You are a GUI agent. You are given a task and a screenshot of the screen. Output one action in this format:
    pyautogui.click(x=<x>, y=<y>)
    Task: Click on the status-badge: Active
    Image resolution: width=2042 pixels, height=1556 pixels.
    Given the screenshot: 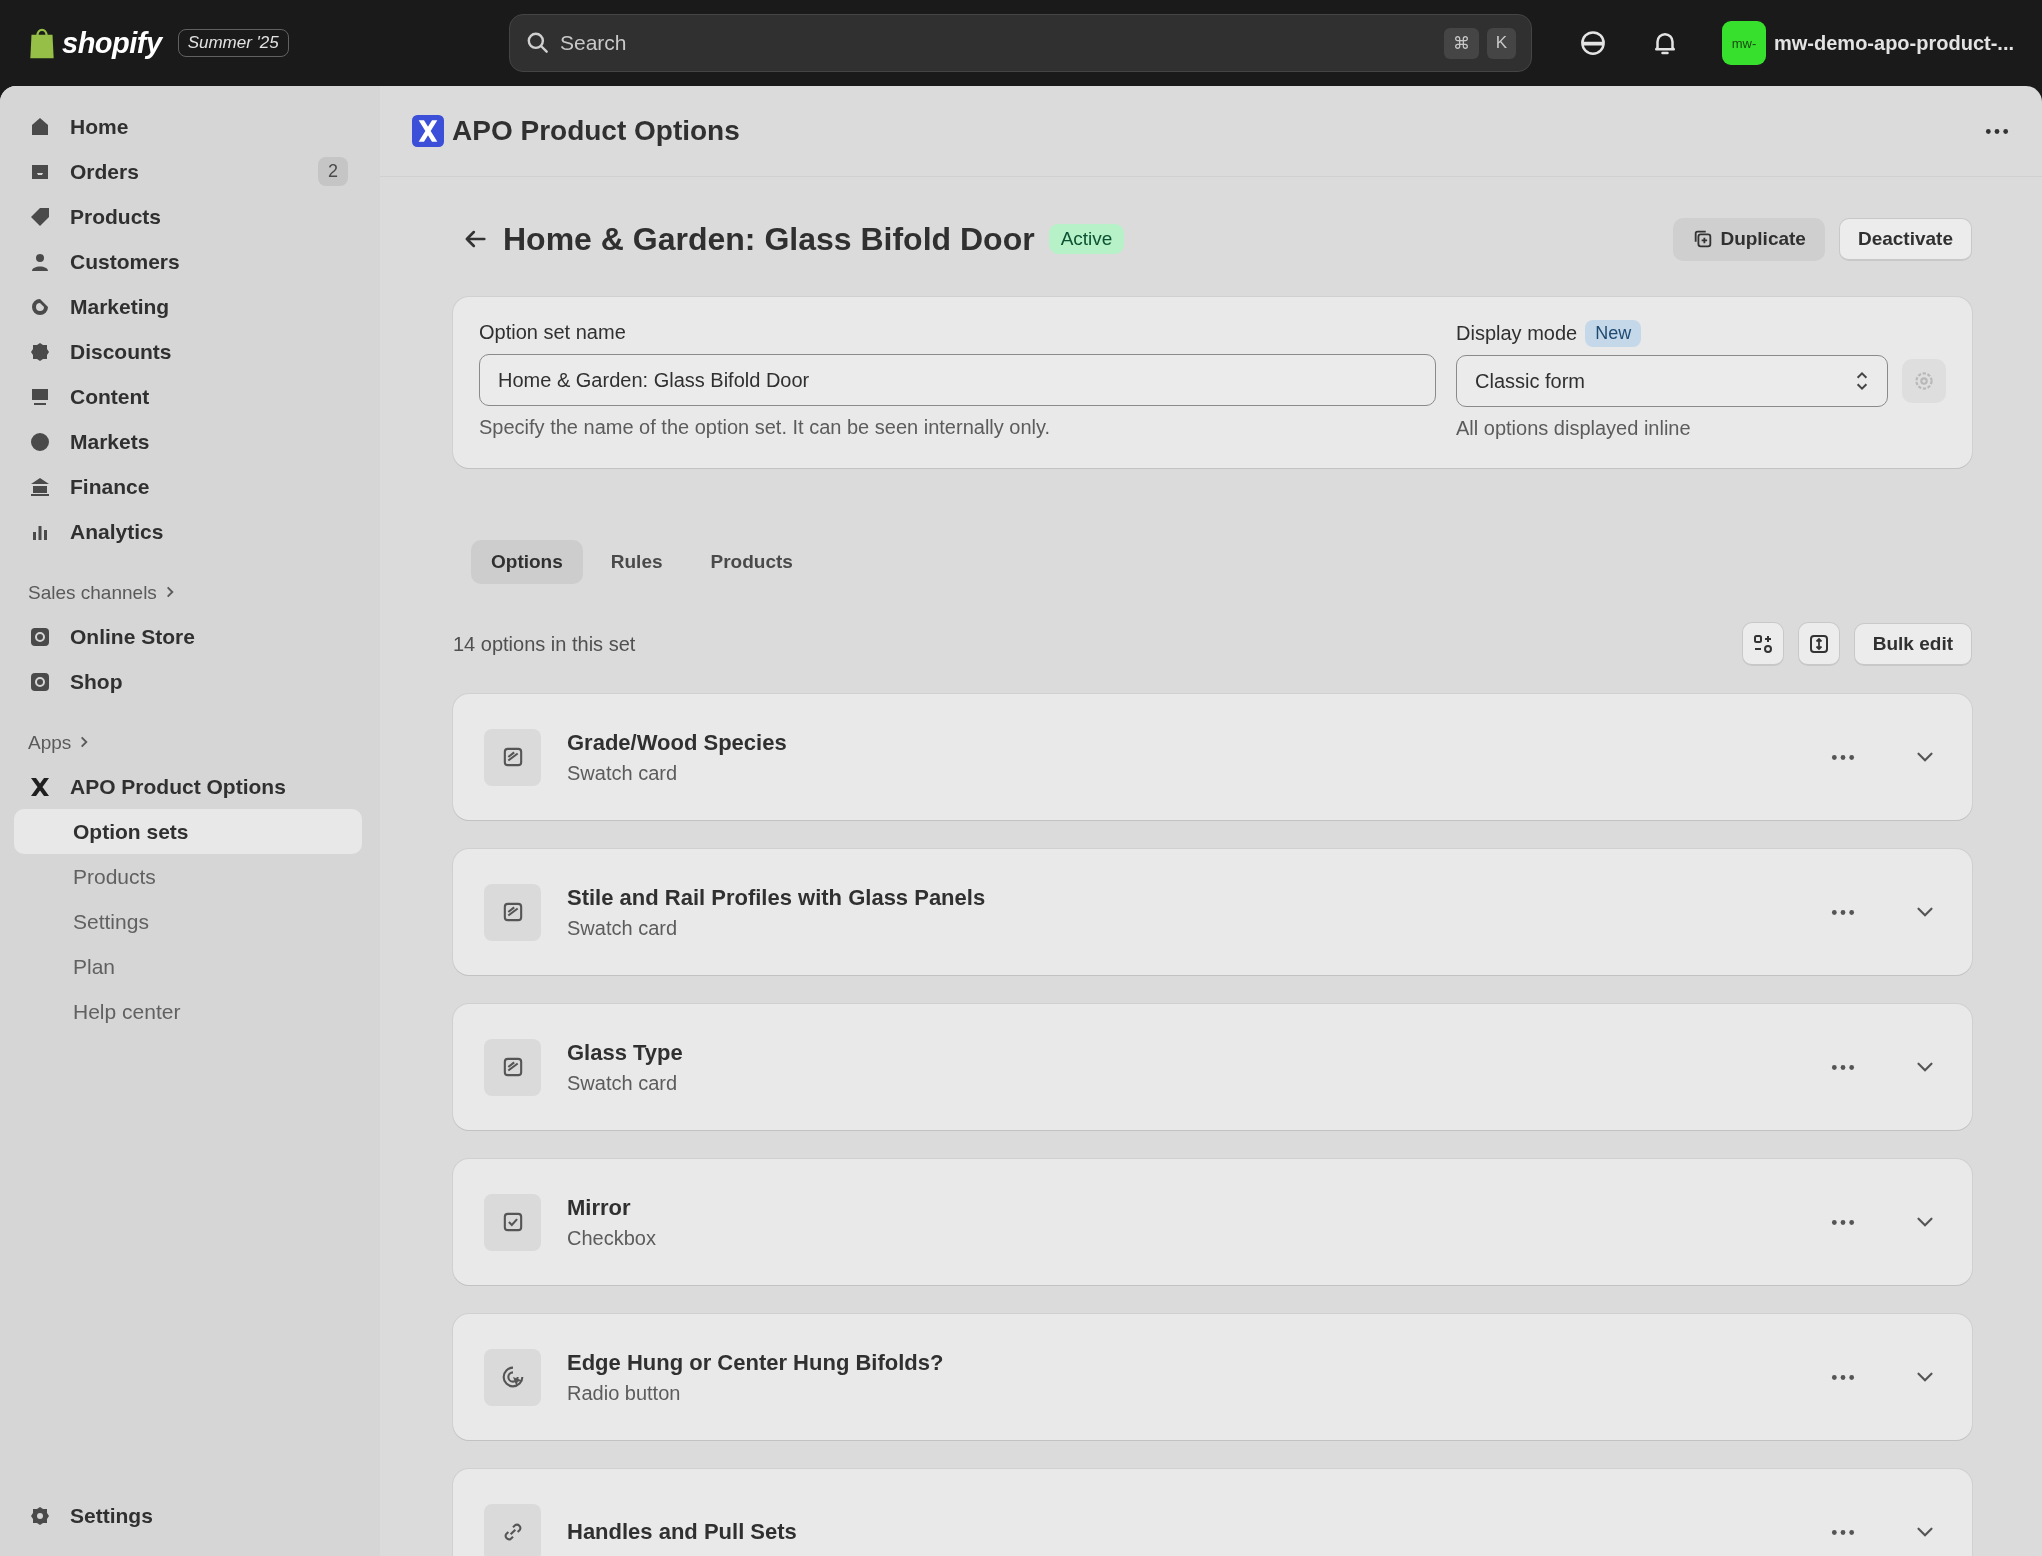 What is the action you would take?
    pyautogui.click(x=1086, y=239)
    